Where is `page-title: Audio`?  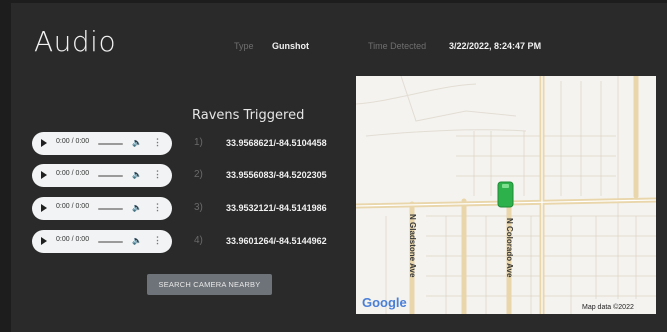
page-title: Audio is located at coordinates (75, 41).